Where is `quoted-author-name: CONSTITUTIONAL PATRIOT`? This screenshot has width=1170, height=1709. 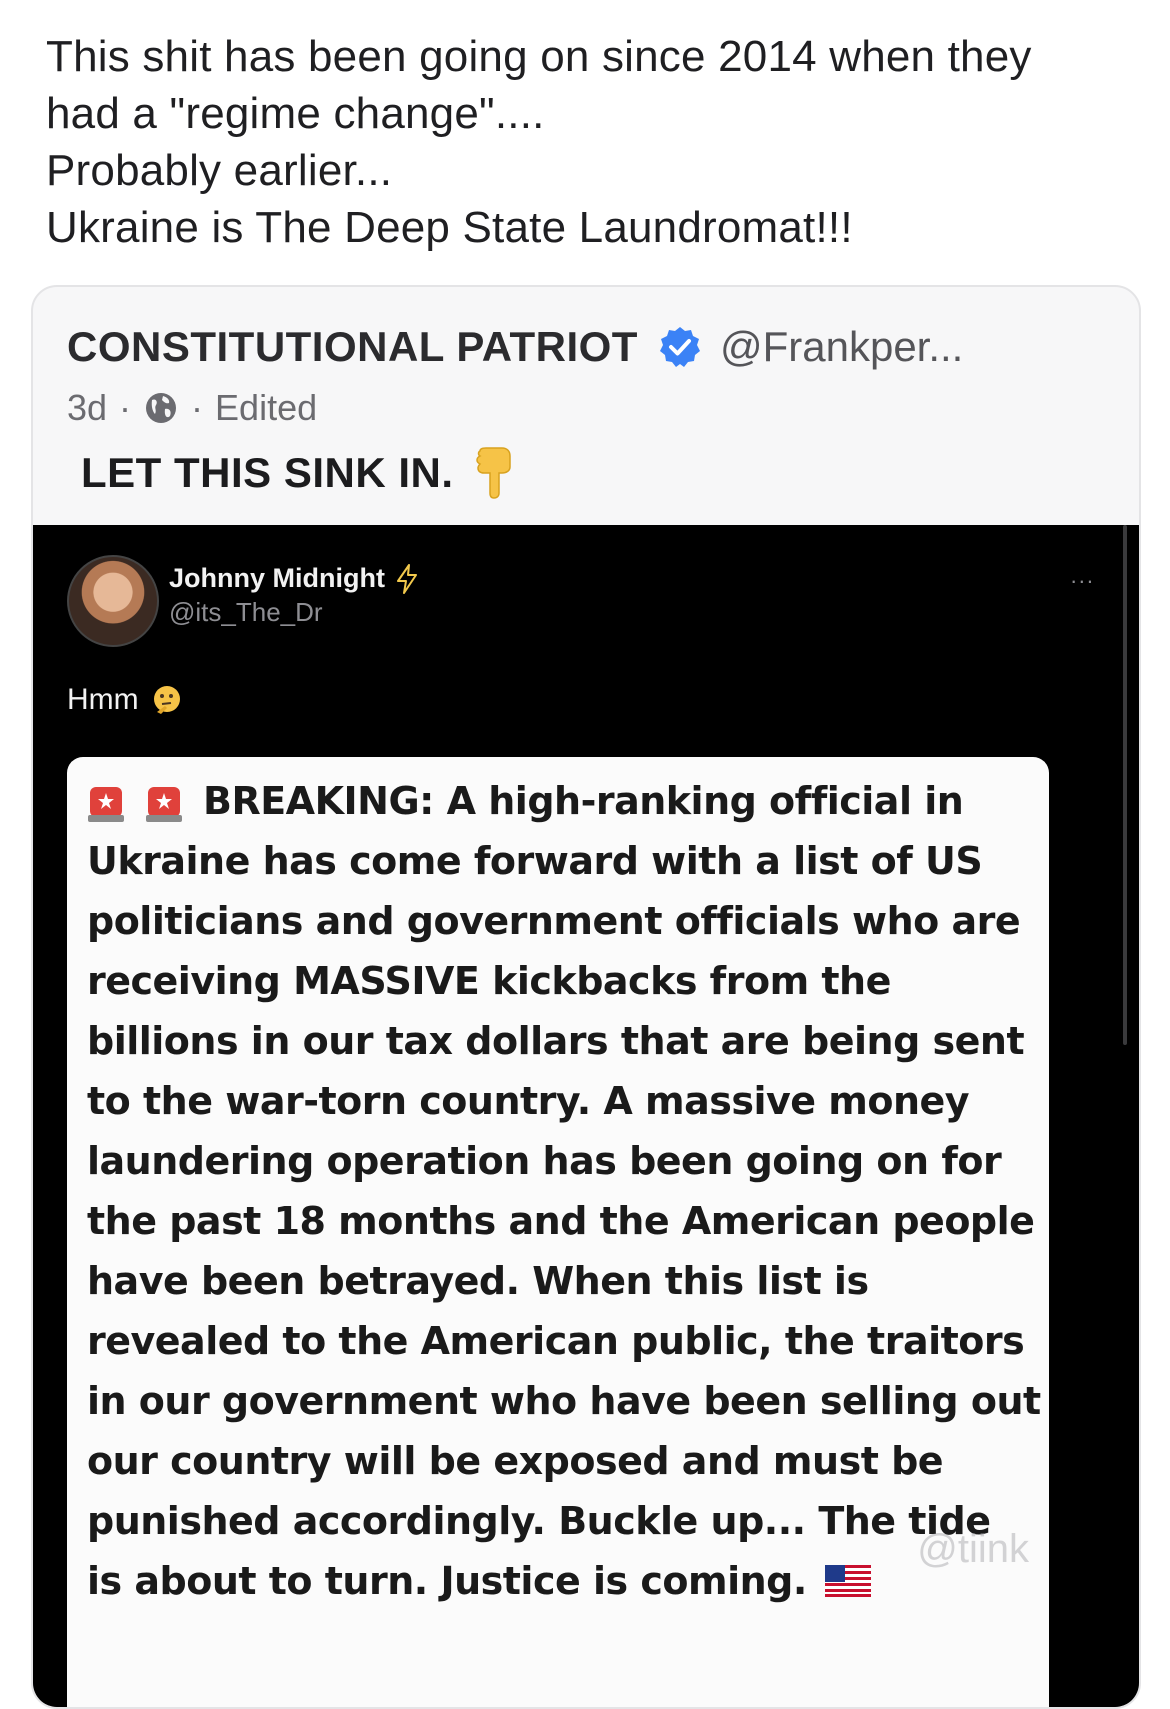
quoted-author-name: CONSTITUTIONAL PATRIOT is located at coordinates (352, 347).